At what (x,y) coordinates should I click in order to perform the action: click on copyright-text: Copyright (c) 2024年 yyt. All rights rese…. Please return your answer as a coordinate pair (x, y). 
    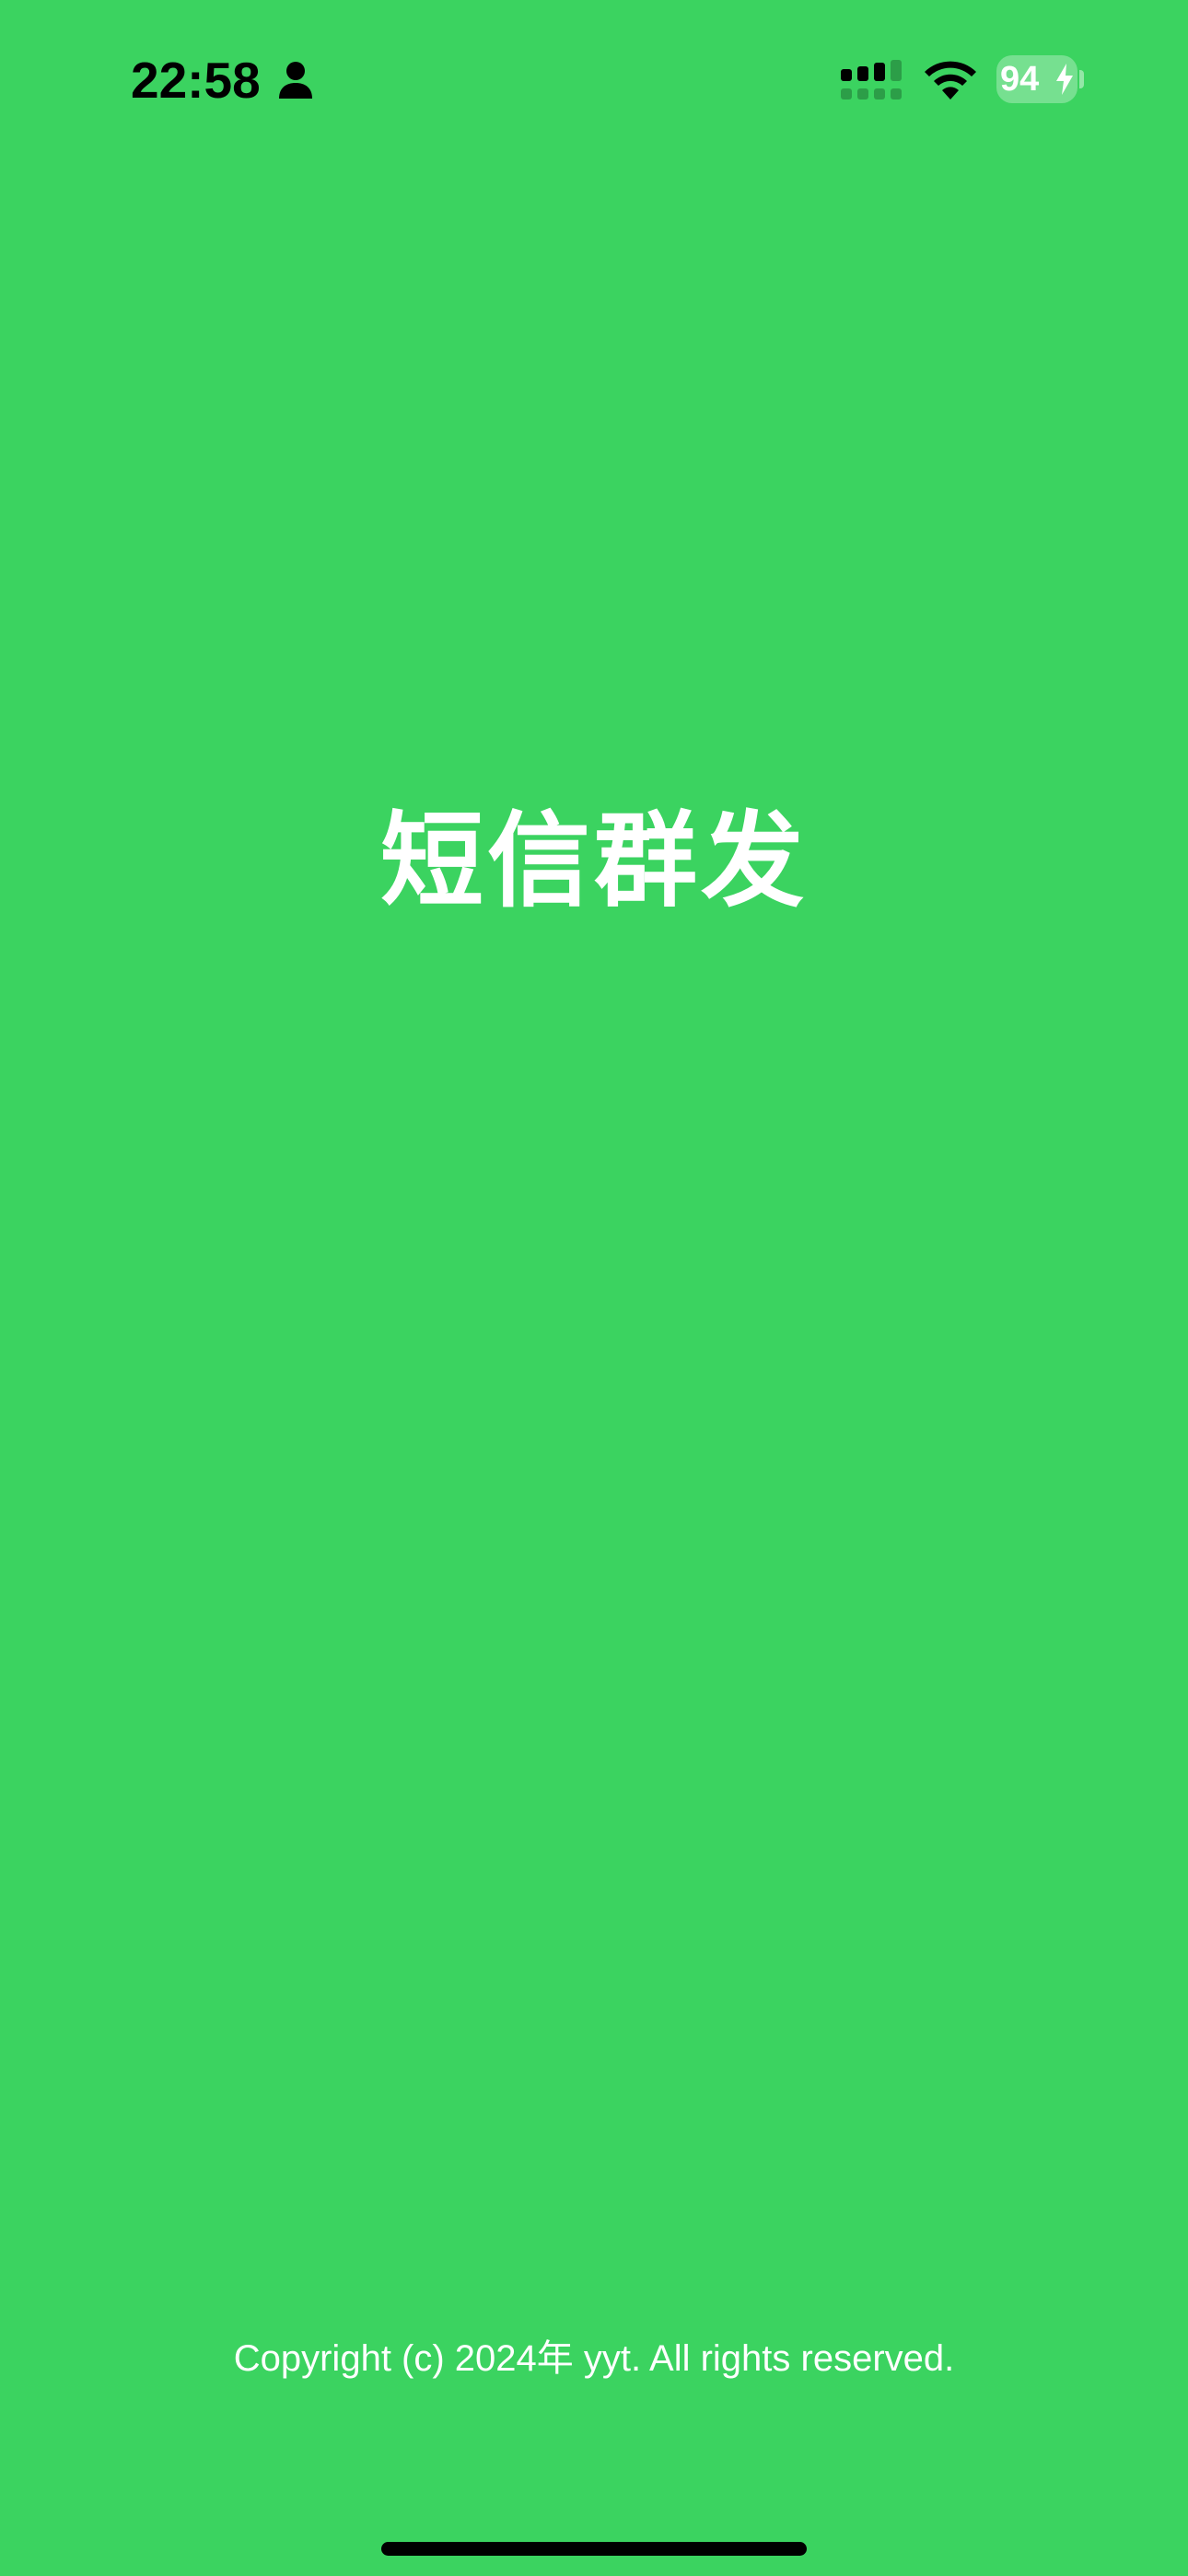
    Looking at the image, I should click on (594, 2358).